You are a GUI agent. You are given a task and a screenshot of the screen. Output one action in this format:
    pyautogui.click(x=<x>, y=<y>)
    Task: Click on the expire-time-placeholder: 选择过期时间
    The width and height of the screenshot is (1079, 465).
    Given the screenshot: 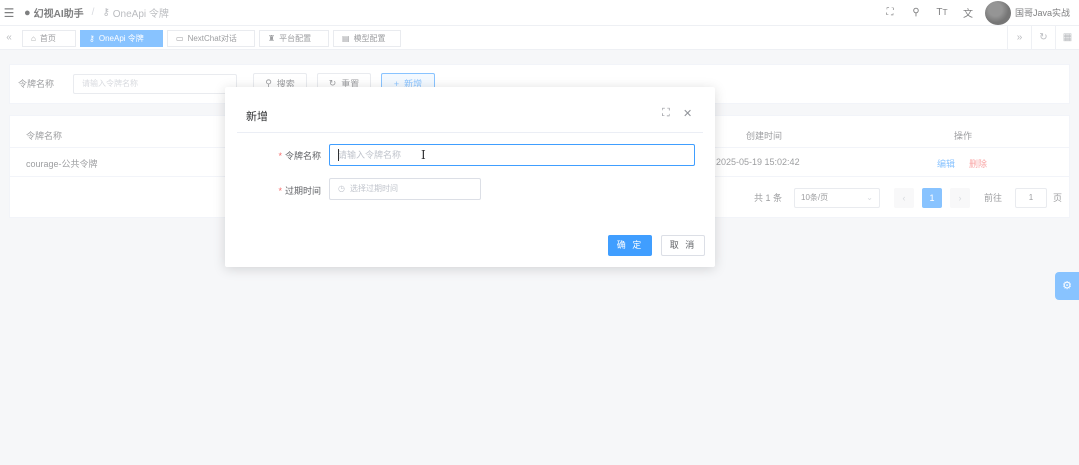 What is the action you would take?
    pyautogui.click(x=373, y=188)
    